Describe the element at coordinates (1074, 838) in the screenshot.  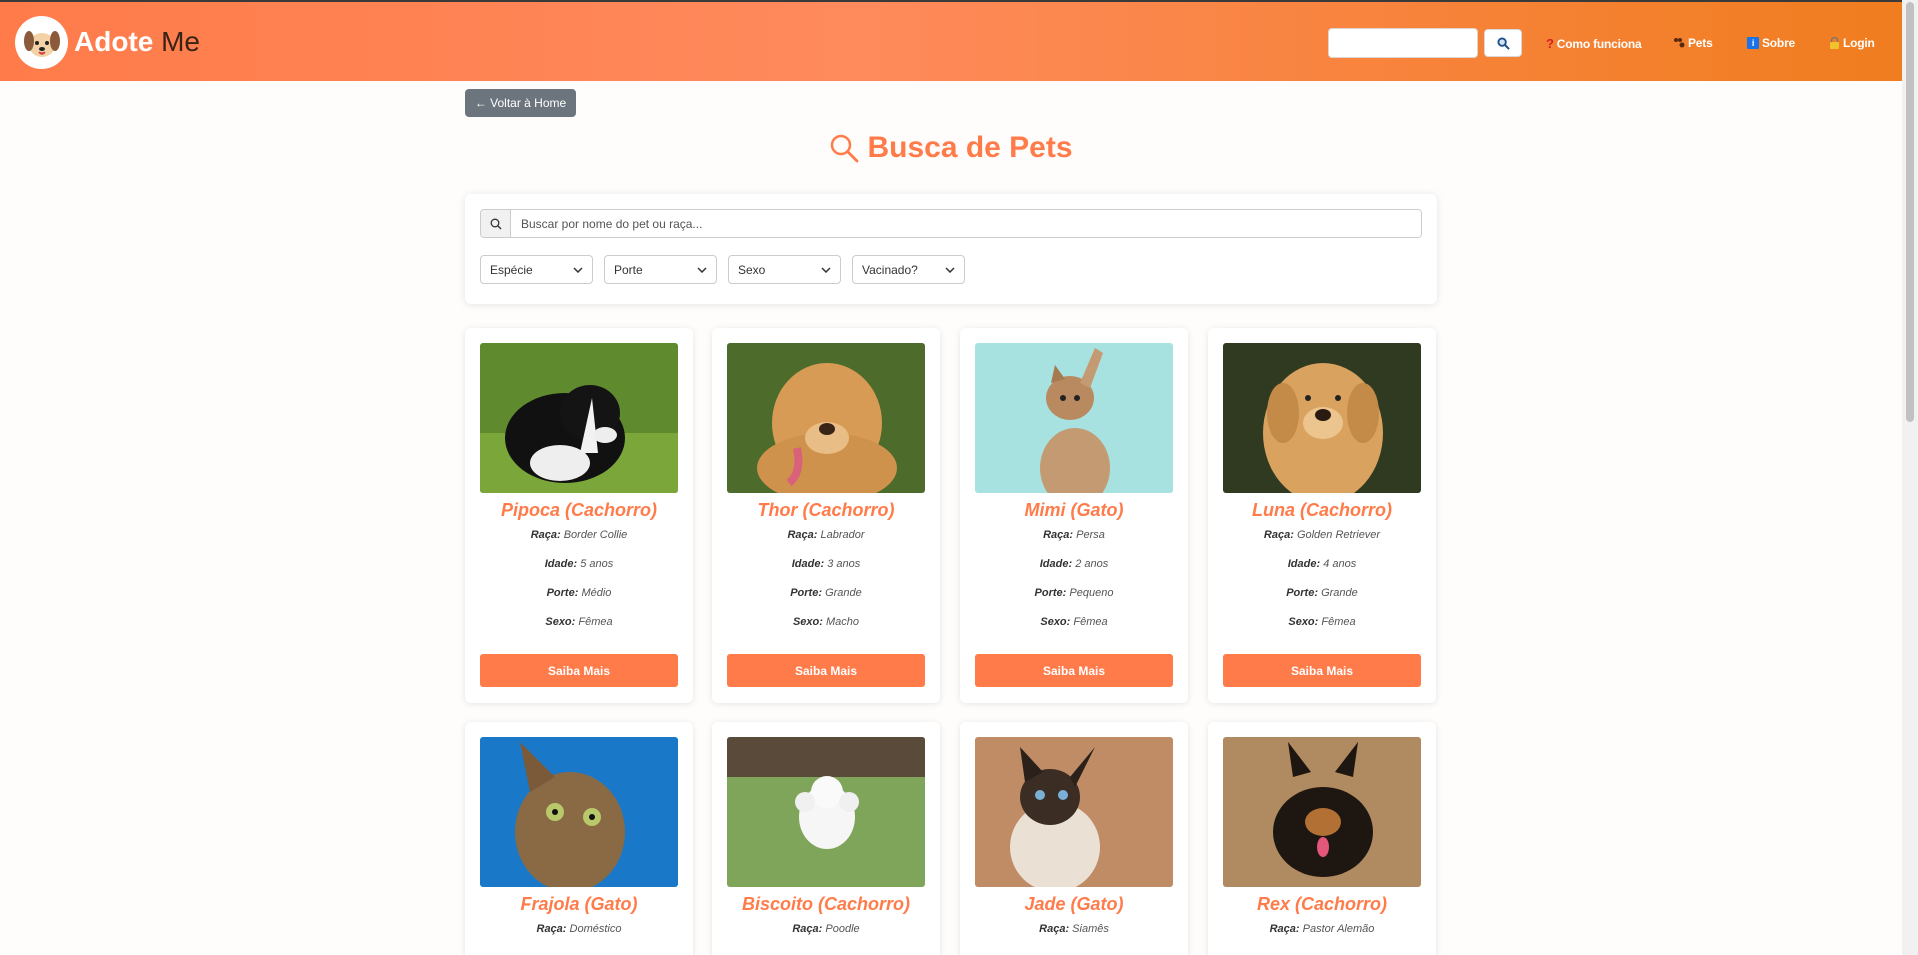
I see `pet-card: Jade (Gato) Raça: Siamês` at that location.